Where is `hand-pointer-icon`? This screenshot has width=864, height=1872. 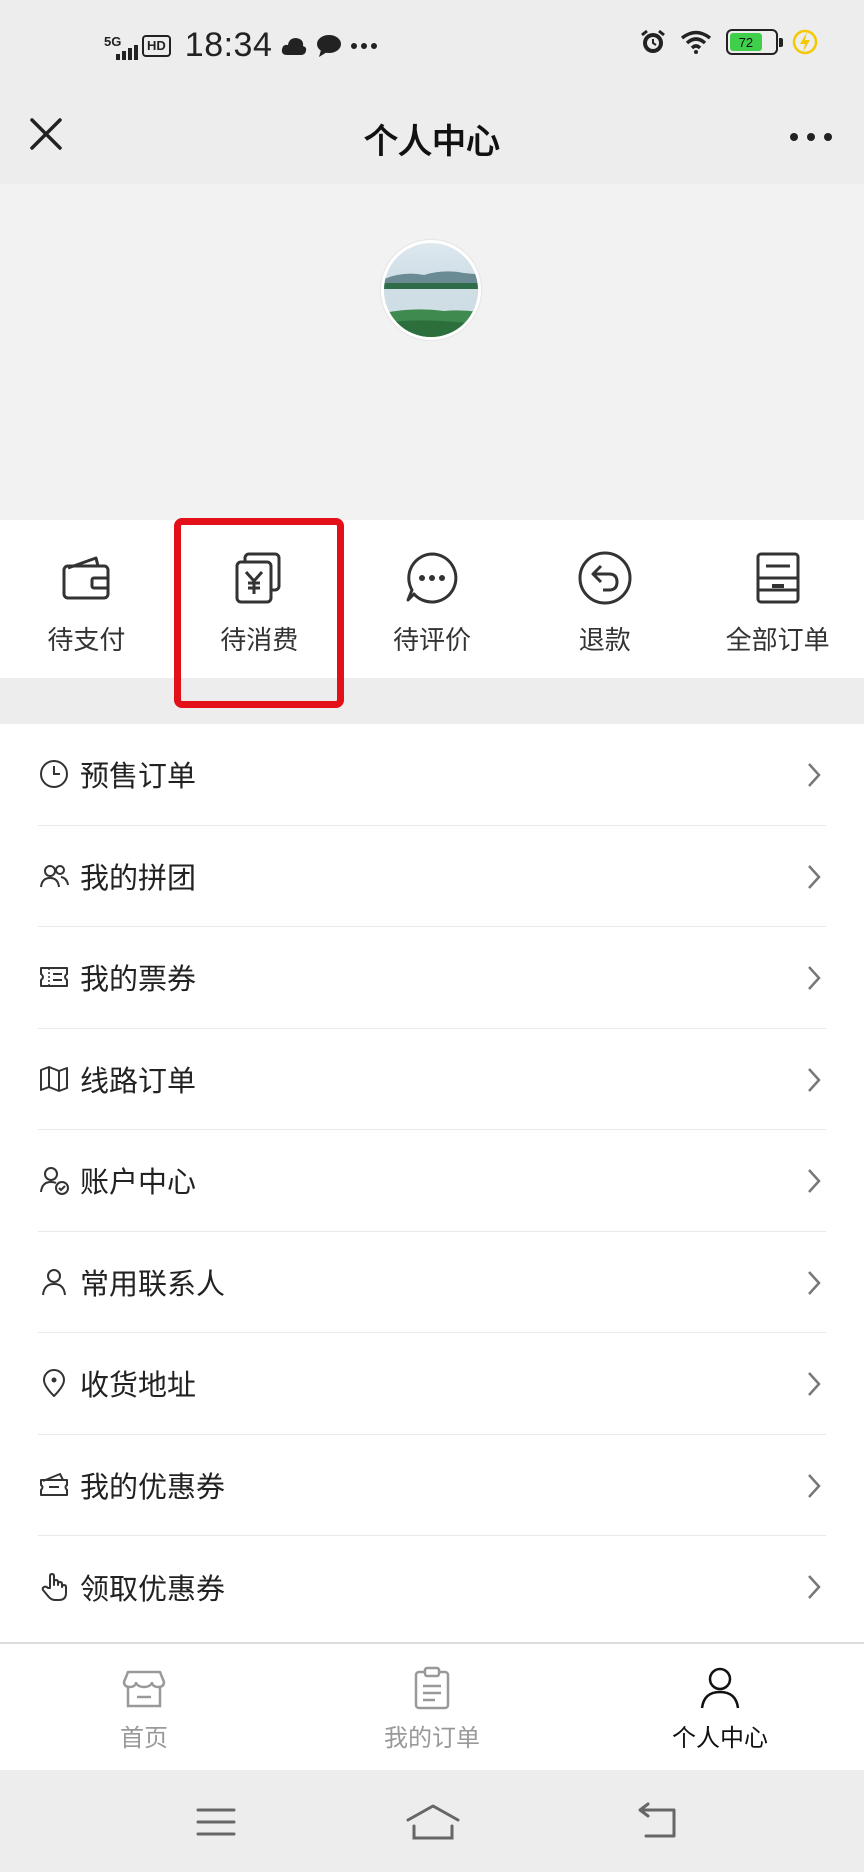 hand-pointer-icon is located at coordinates (54, 1586).